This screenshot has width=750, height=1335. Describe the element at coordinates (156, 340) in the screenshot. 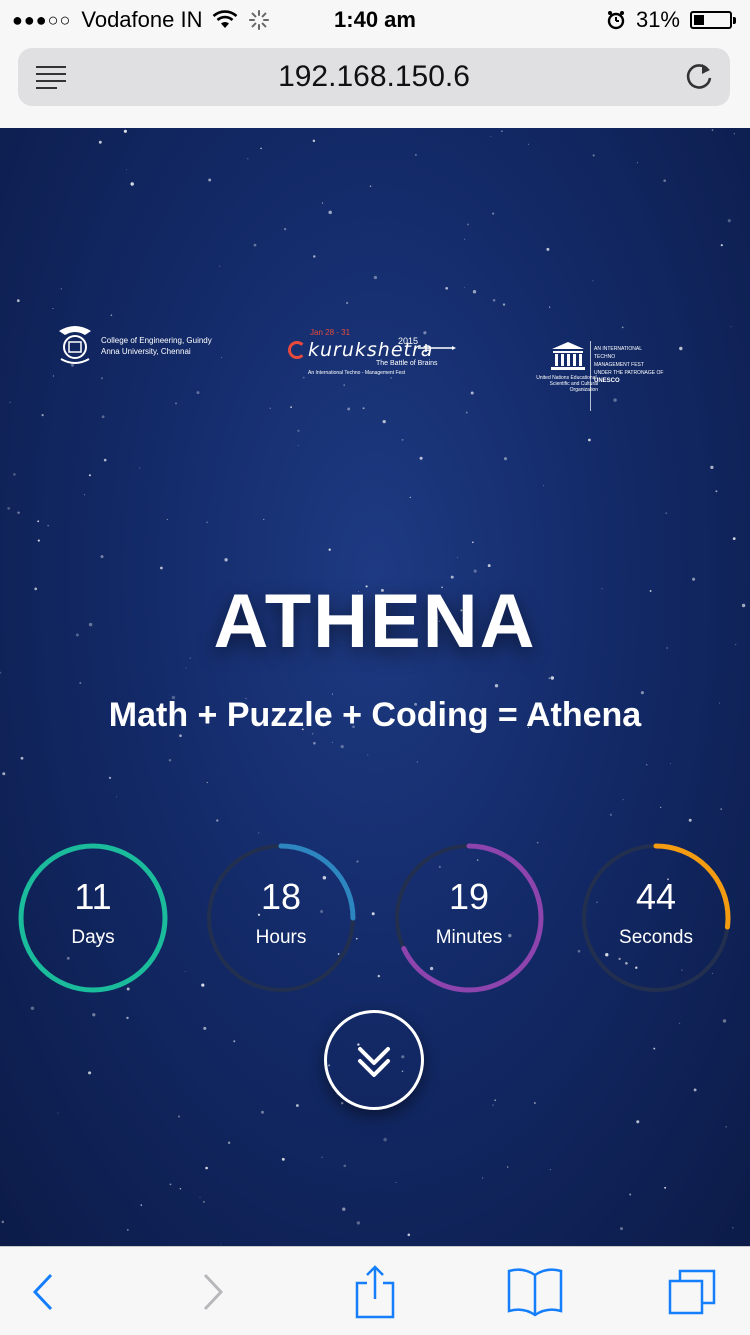

I see `ceg-name-line: College of Engineering, Guindy` at that location.